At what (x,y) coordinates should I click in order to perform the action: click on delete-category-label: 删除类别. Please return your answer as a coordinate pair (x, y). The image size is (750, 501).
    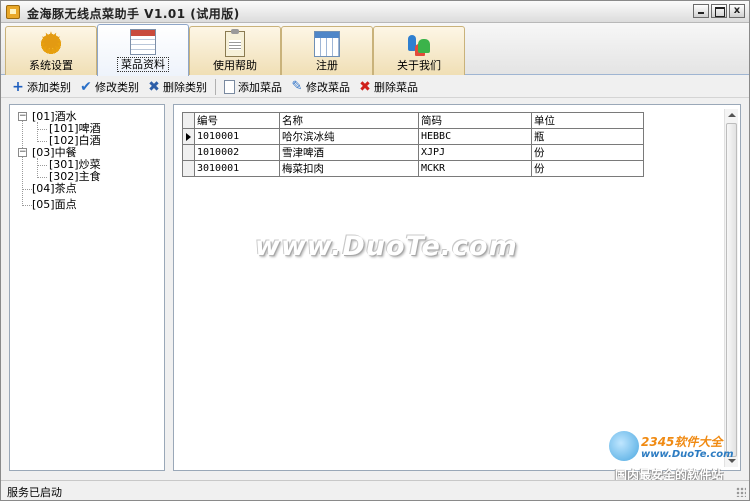
    Looking at the image, I should click on (185, 87).